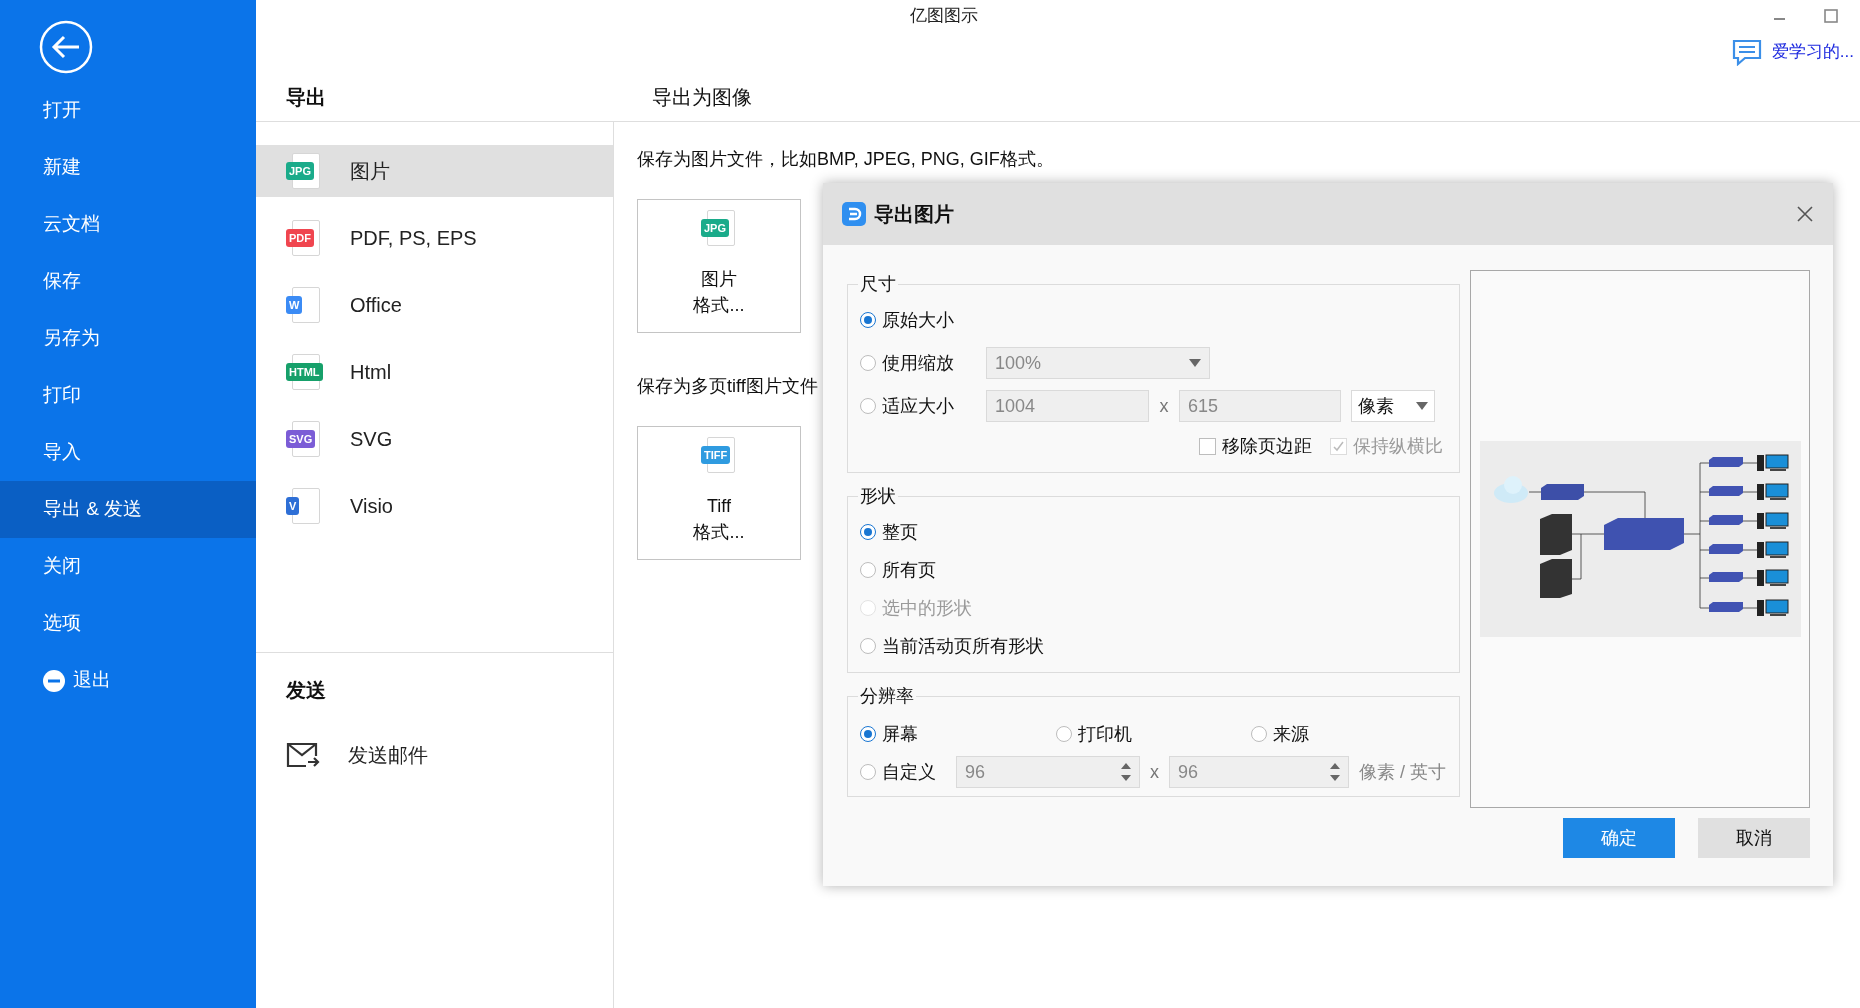  What do you see at coordinates (878, 496) in the screenshot?
I see `group-title: 形状` at bounding box center [878, 496].